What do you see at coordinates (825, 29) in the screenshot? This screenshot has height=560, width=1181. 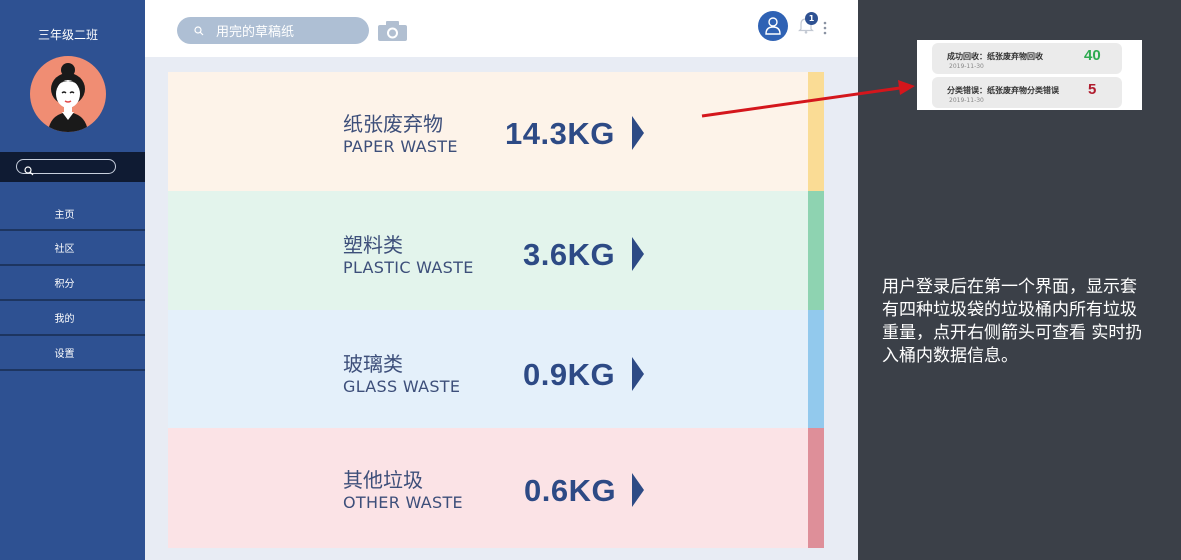 I see `more-options-icon` at bounding box center [825, 29].